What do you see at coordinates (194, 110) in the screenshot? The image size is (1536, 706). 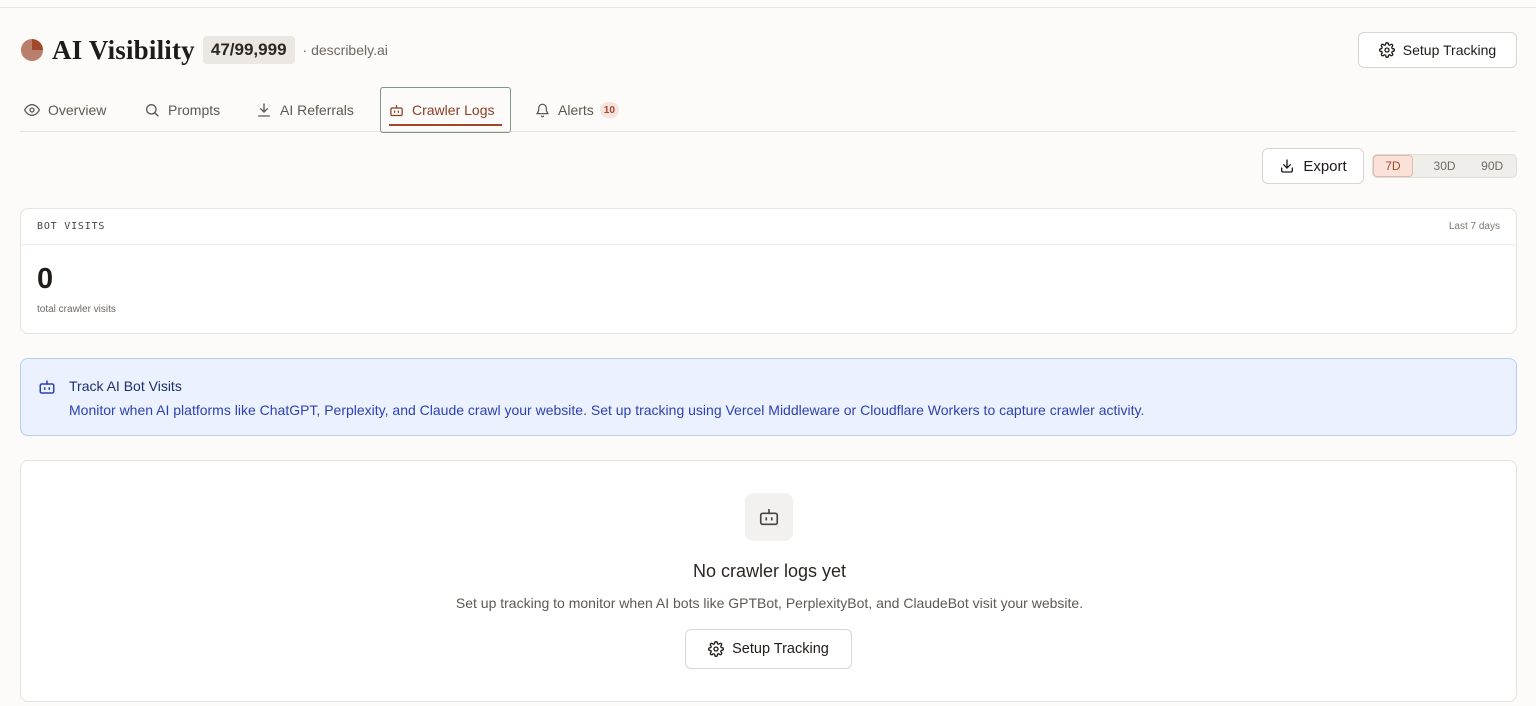 I see `tab-prompts-label: Prompts` at bounding box center [194, 110].